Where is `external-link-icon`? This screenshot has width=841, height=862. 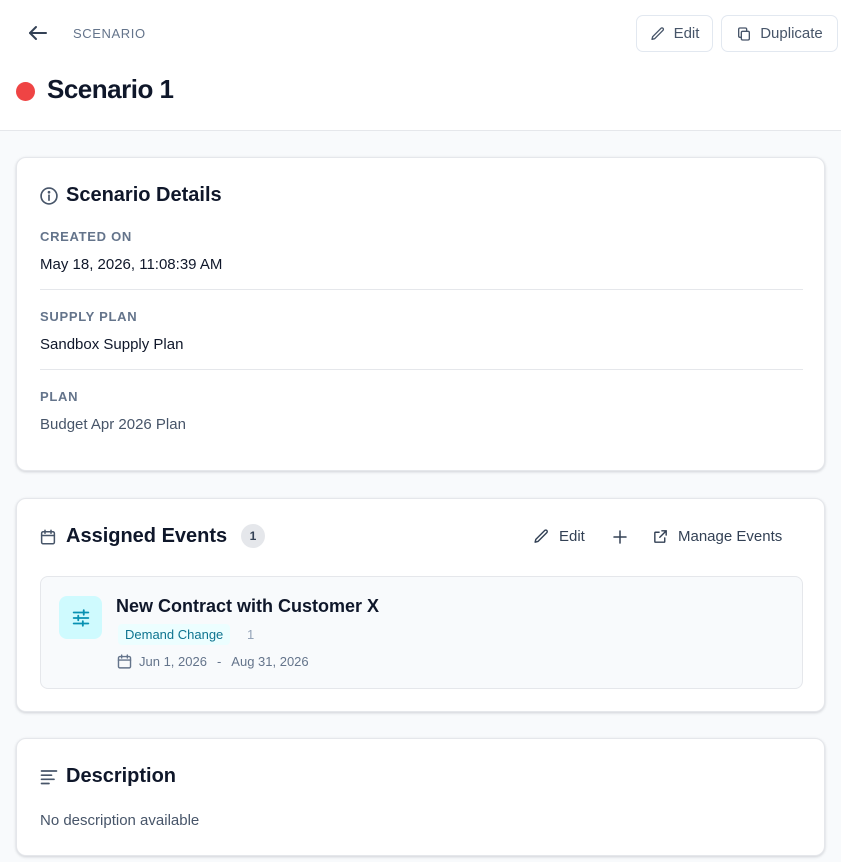
external-link-icon is located at coordinates (660, 536).